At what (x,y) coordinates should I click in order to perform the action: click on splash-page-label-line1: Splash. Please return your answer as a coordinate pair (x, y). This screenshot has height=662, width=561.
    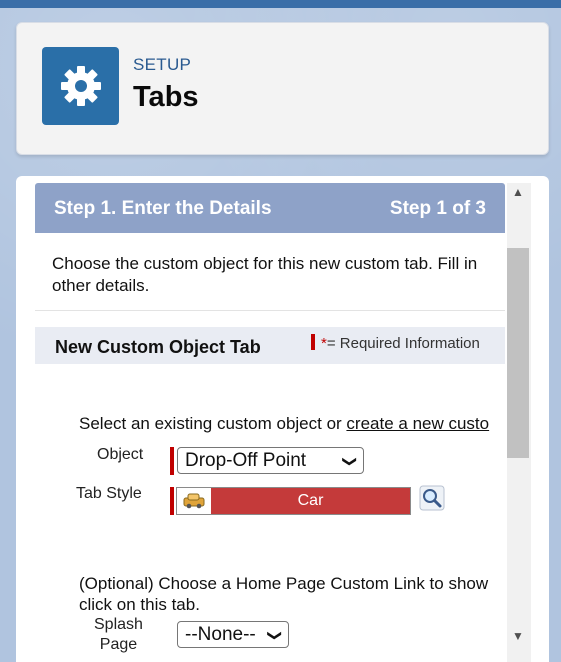
    Looking at the image, I should click on (118, 624).